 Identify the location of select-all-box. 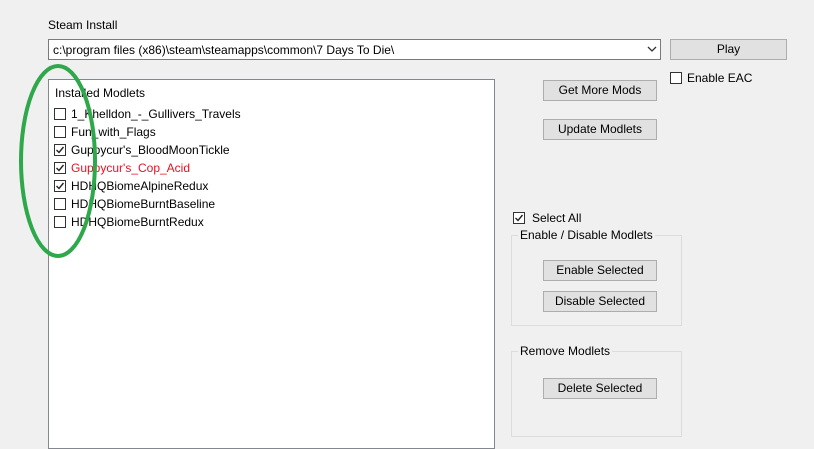
(519, 218).